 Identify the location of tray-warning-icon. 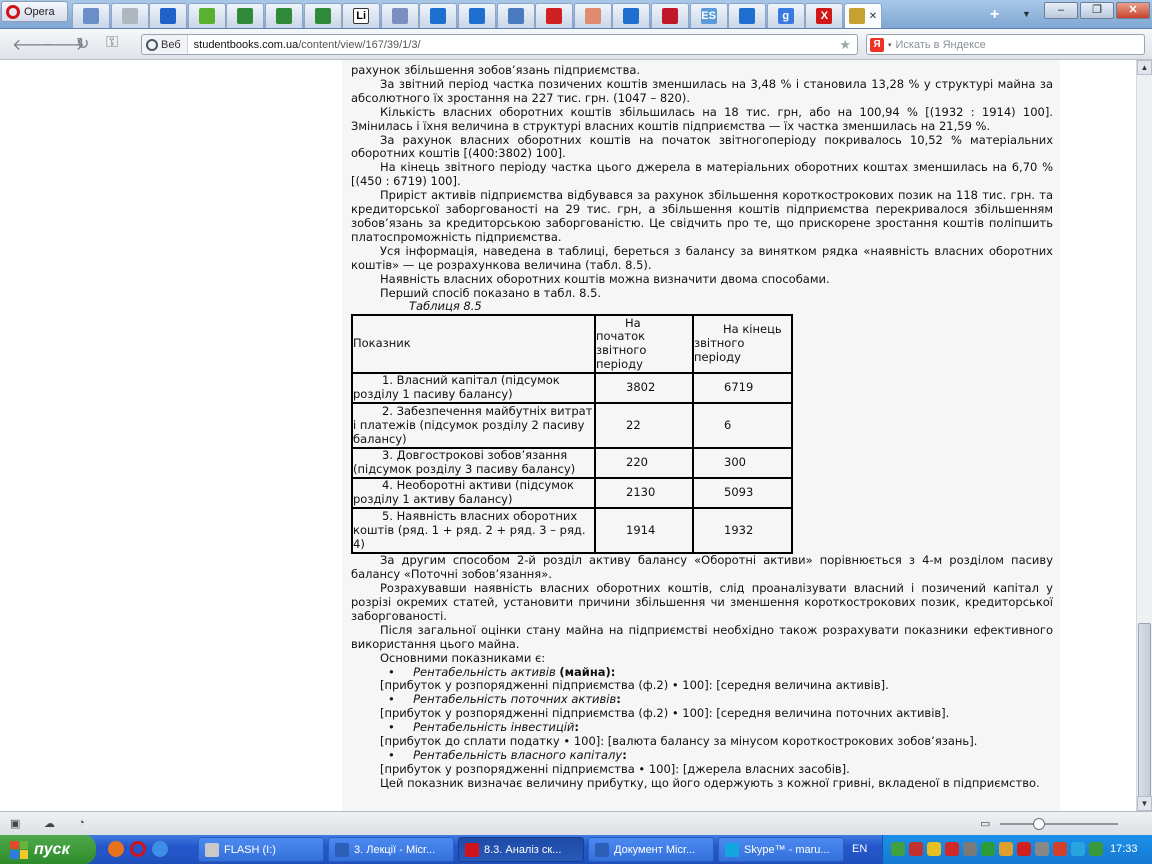
(934, 849).